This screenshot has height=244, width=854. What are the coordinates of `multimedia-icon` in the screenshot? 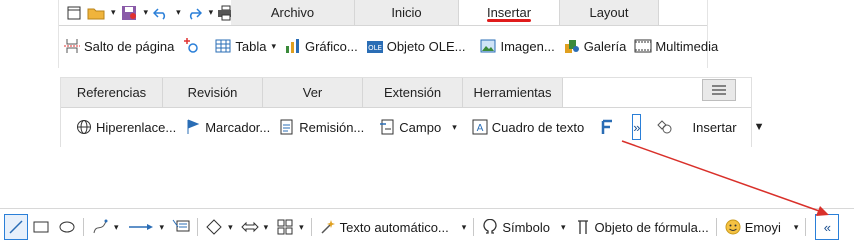 It's located at (643, 46).